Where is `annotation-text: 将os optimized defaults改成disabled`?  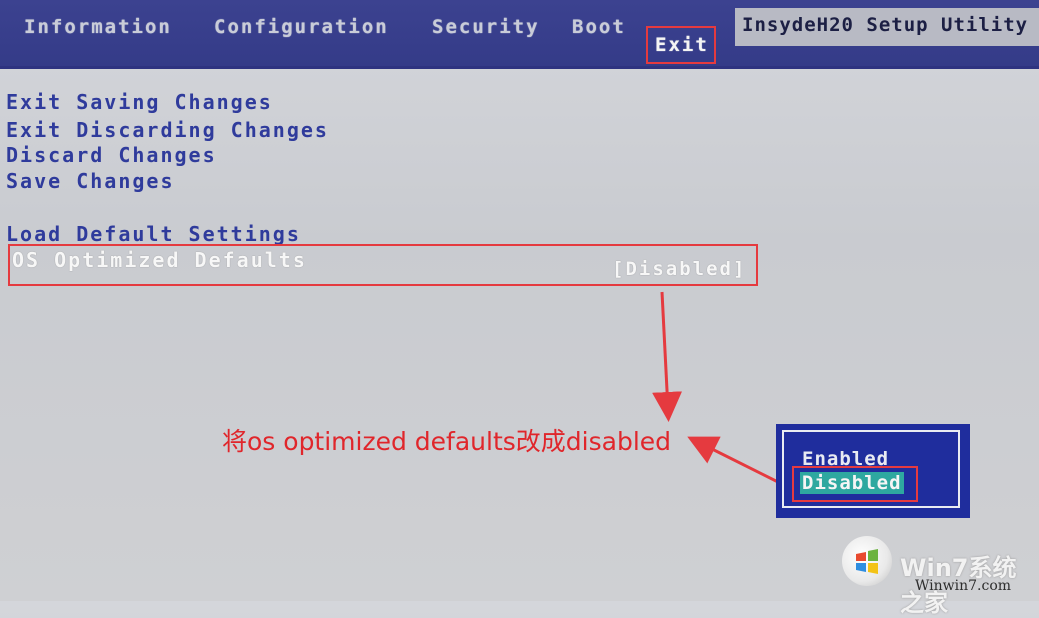 annotation-text: 将os optimized defaults改成disabled is located at coordinates (447, 441).